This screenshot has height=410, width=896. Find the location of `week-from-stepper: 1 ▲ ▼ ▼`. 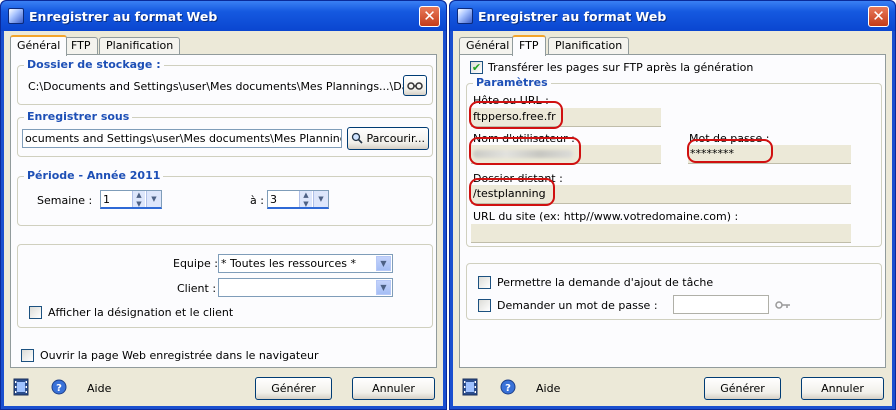

week-from-stepper: 1 ▲ ▼ ▼ is located at coordinates (131, 199).